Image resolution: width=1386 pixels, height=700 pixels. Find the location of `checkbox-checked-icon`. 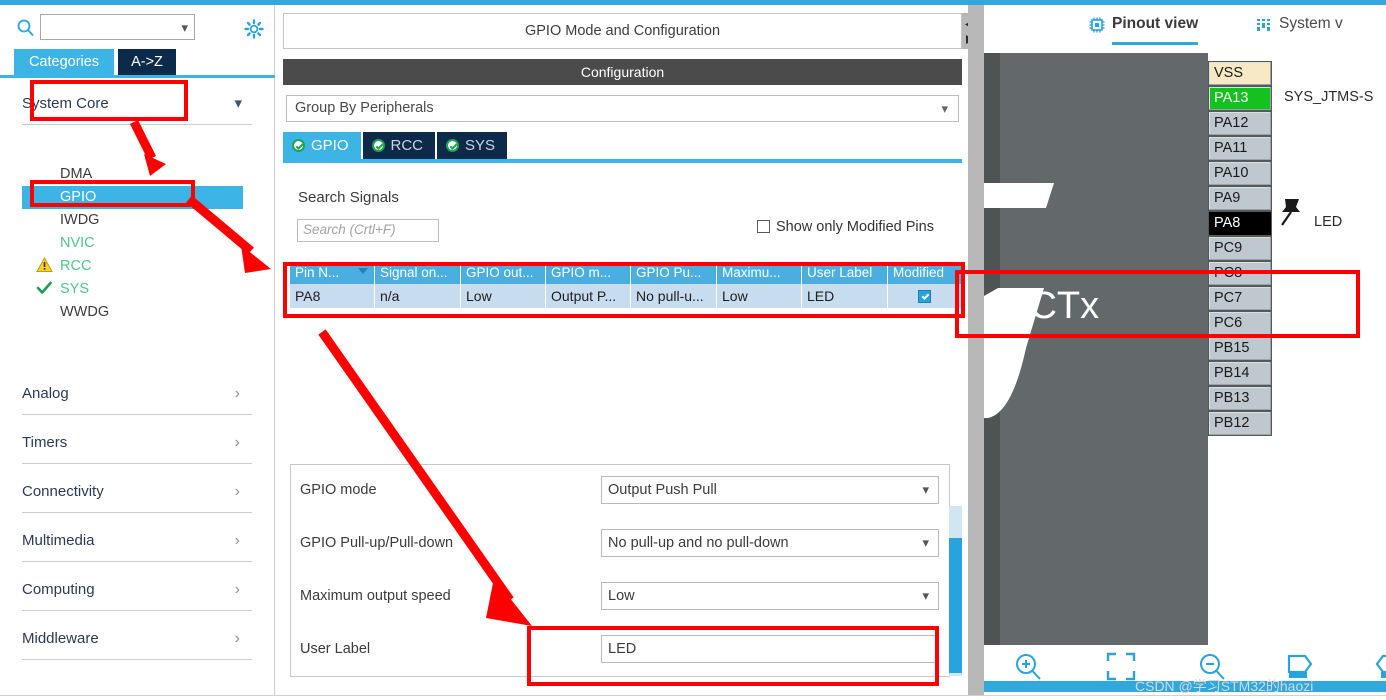

checkbox-checked-icon is located at coordinates (924, 296).